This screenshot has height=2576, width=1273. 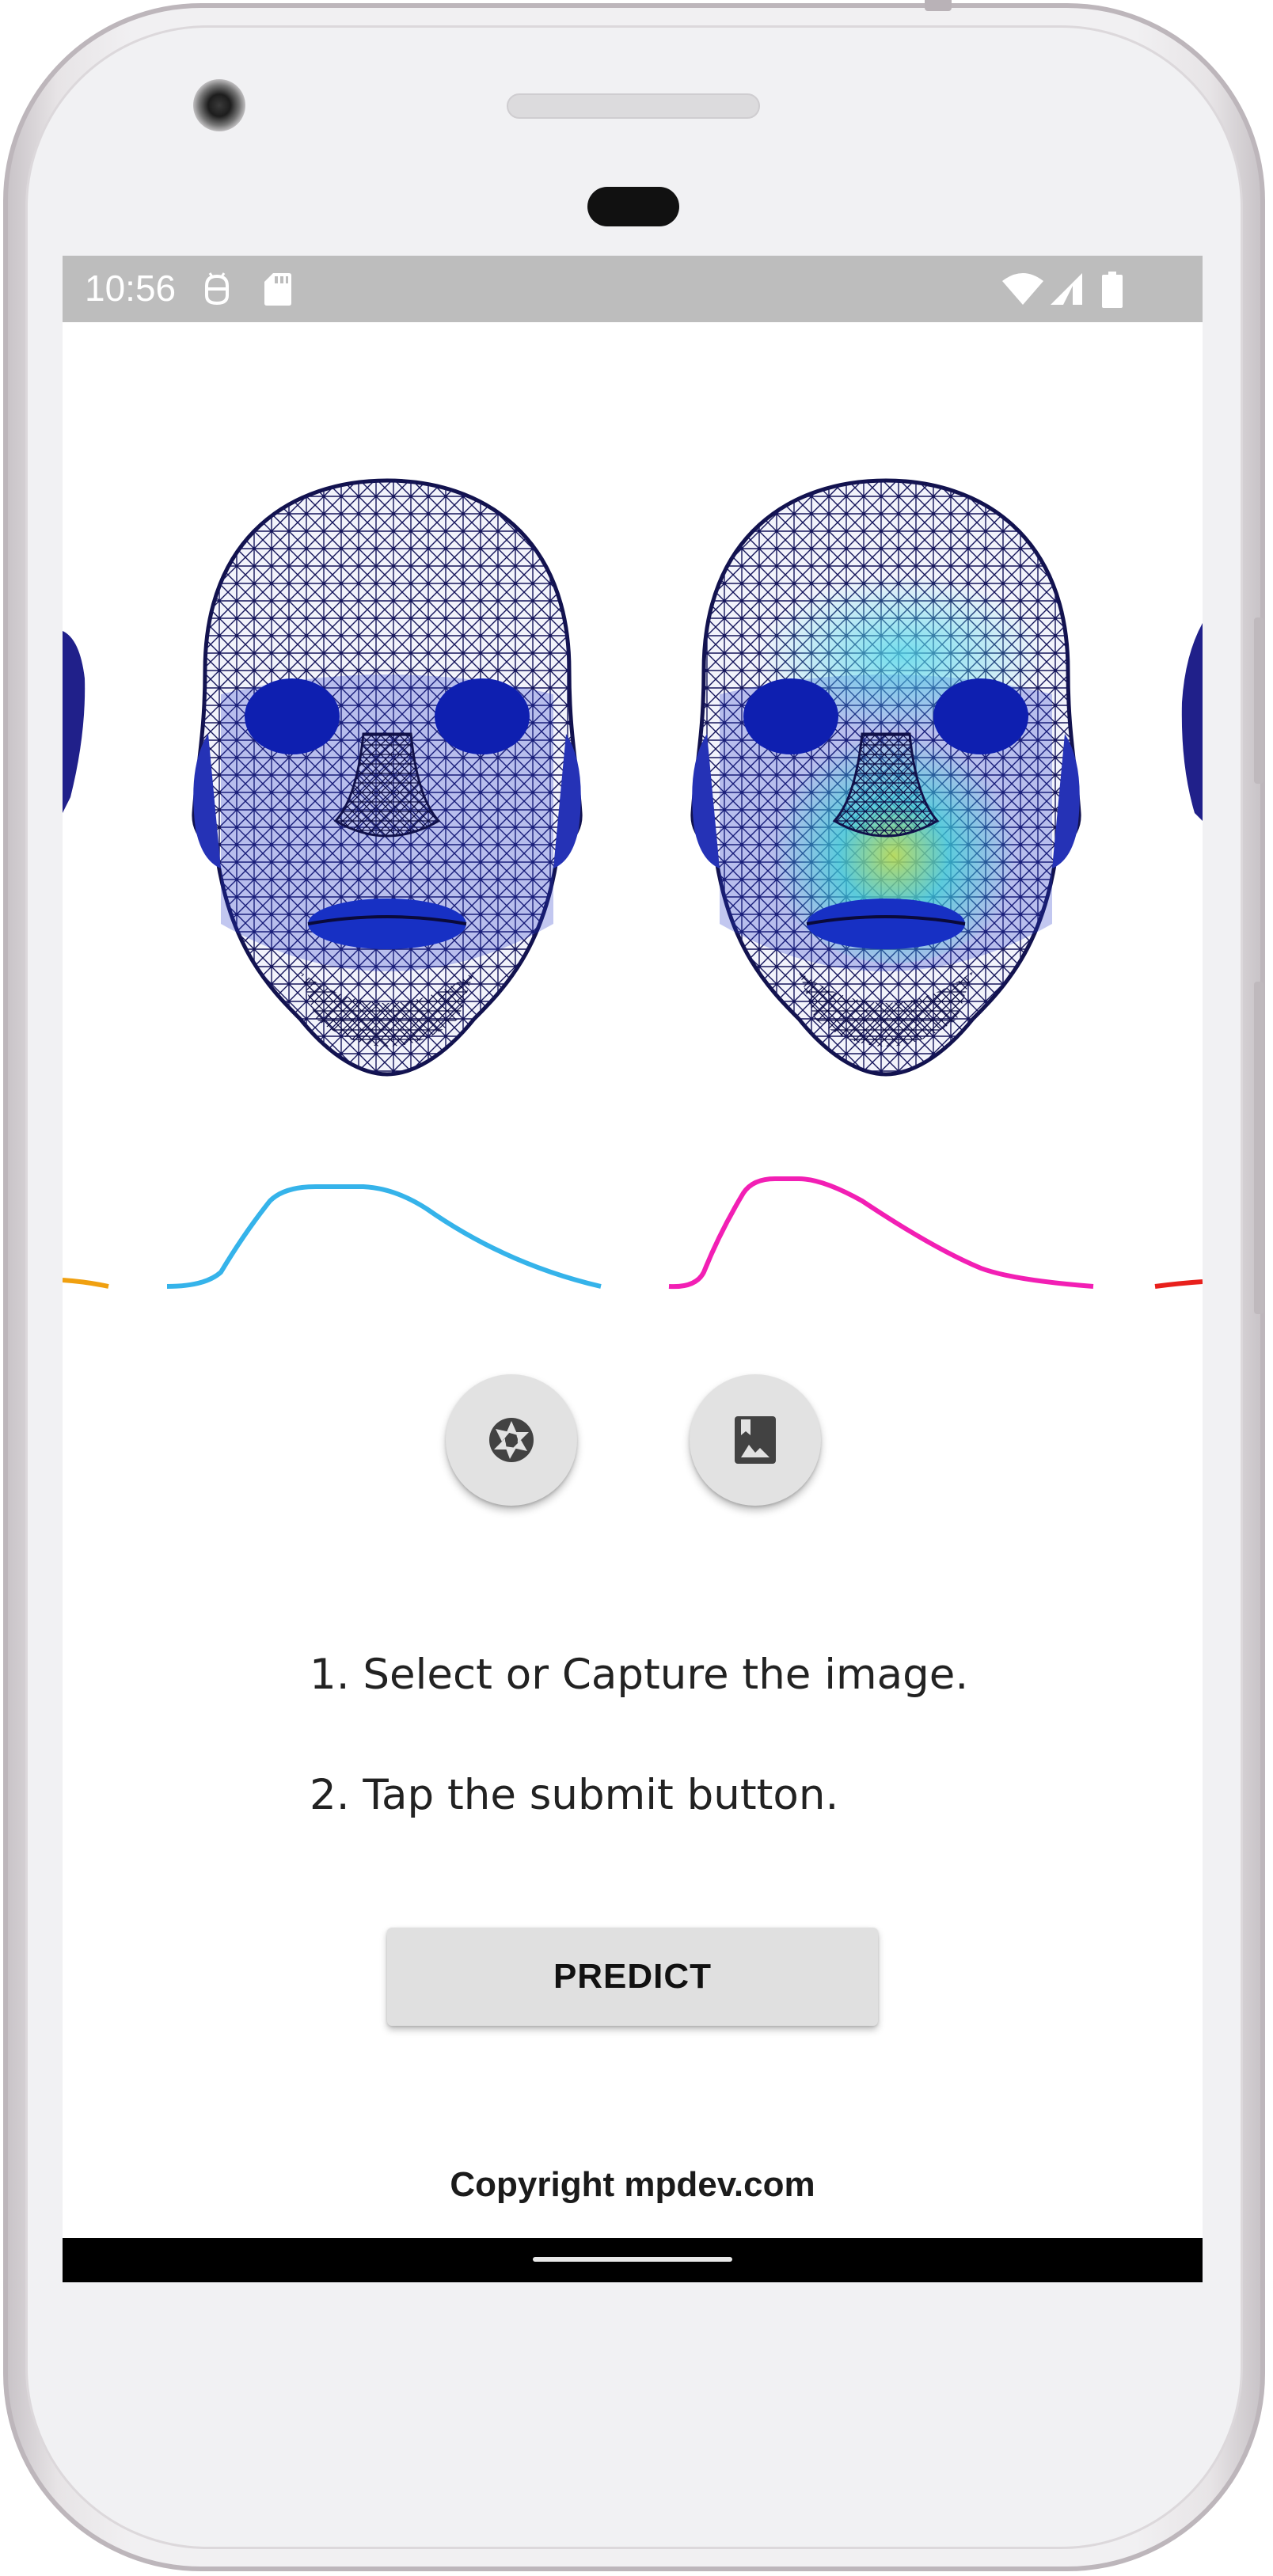 What do you see at coordinates (633, 106) in the screenshot?
I see `earpiece-speaker` at bounding box center [633, 106].